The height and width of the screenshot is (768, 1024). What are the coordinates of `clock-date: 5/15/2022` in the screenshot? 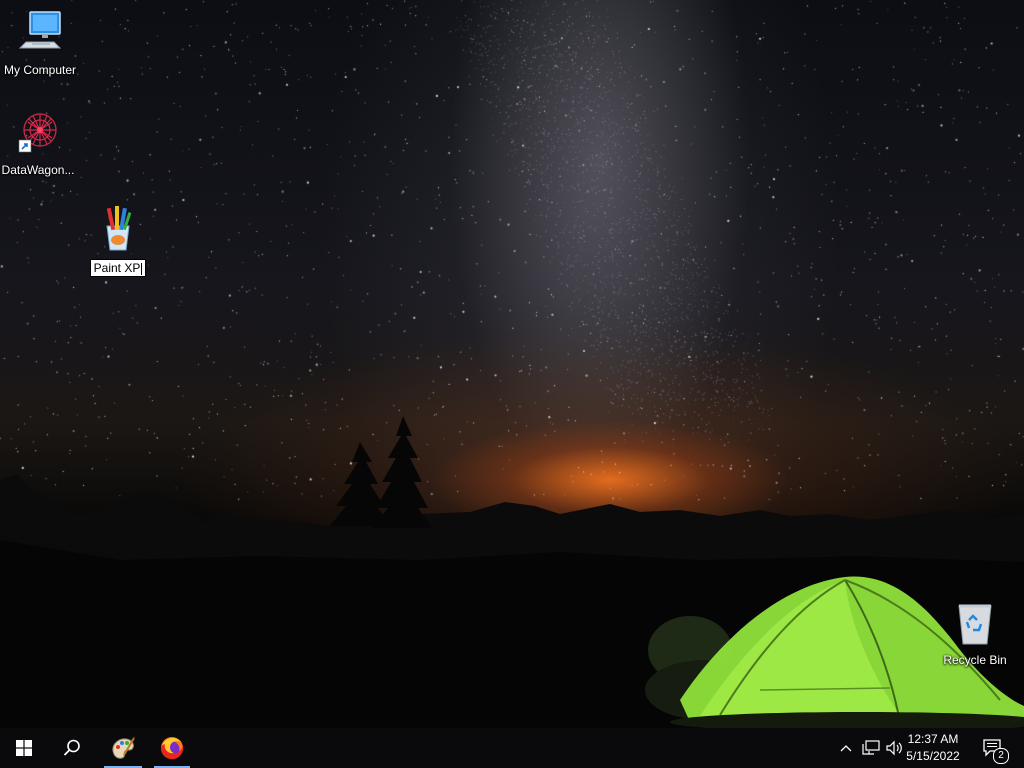 It's located at (933, 756).